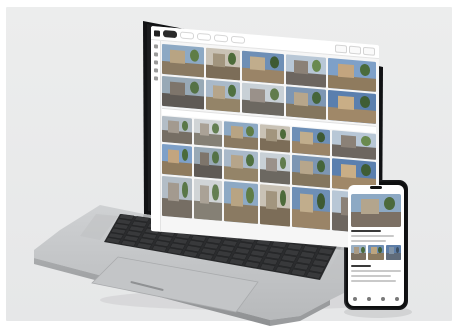 This screenshot has width=458, height=328. I want to click on app-logo-icon, so click(157, 33).